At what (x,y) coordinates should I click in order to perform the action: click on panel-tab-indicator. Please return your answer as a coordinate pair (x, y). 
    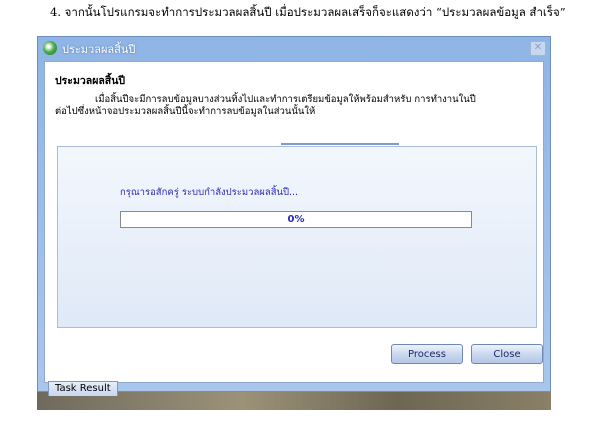
    Looking at the image, I should click on (340, 144).